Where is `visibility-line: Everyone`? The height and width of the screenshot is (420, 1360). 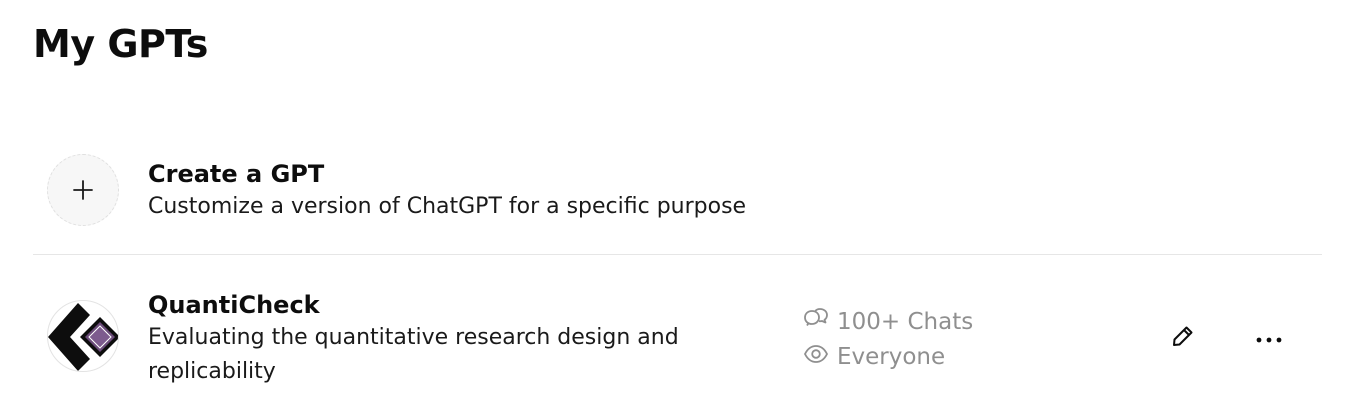 visibility-line: Everyone is located at coordinates (888, 356).